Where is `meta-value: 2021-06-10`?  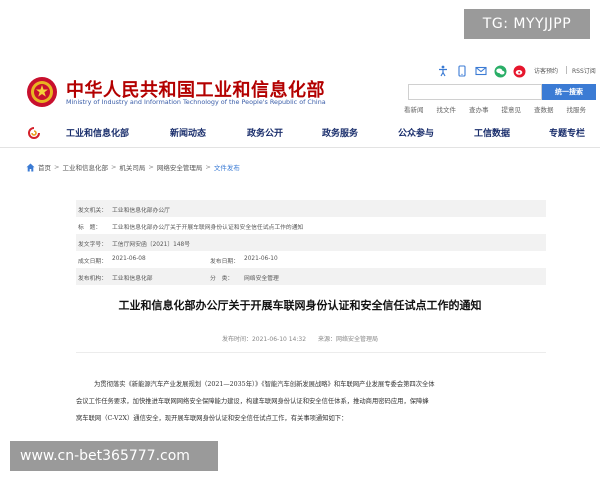 meta-value: 2021-06-10 is located at coordinates (261, 259).